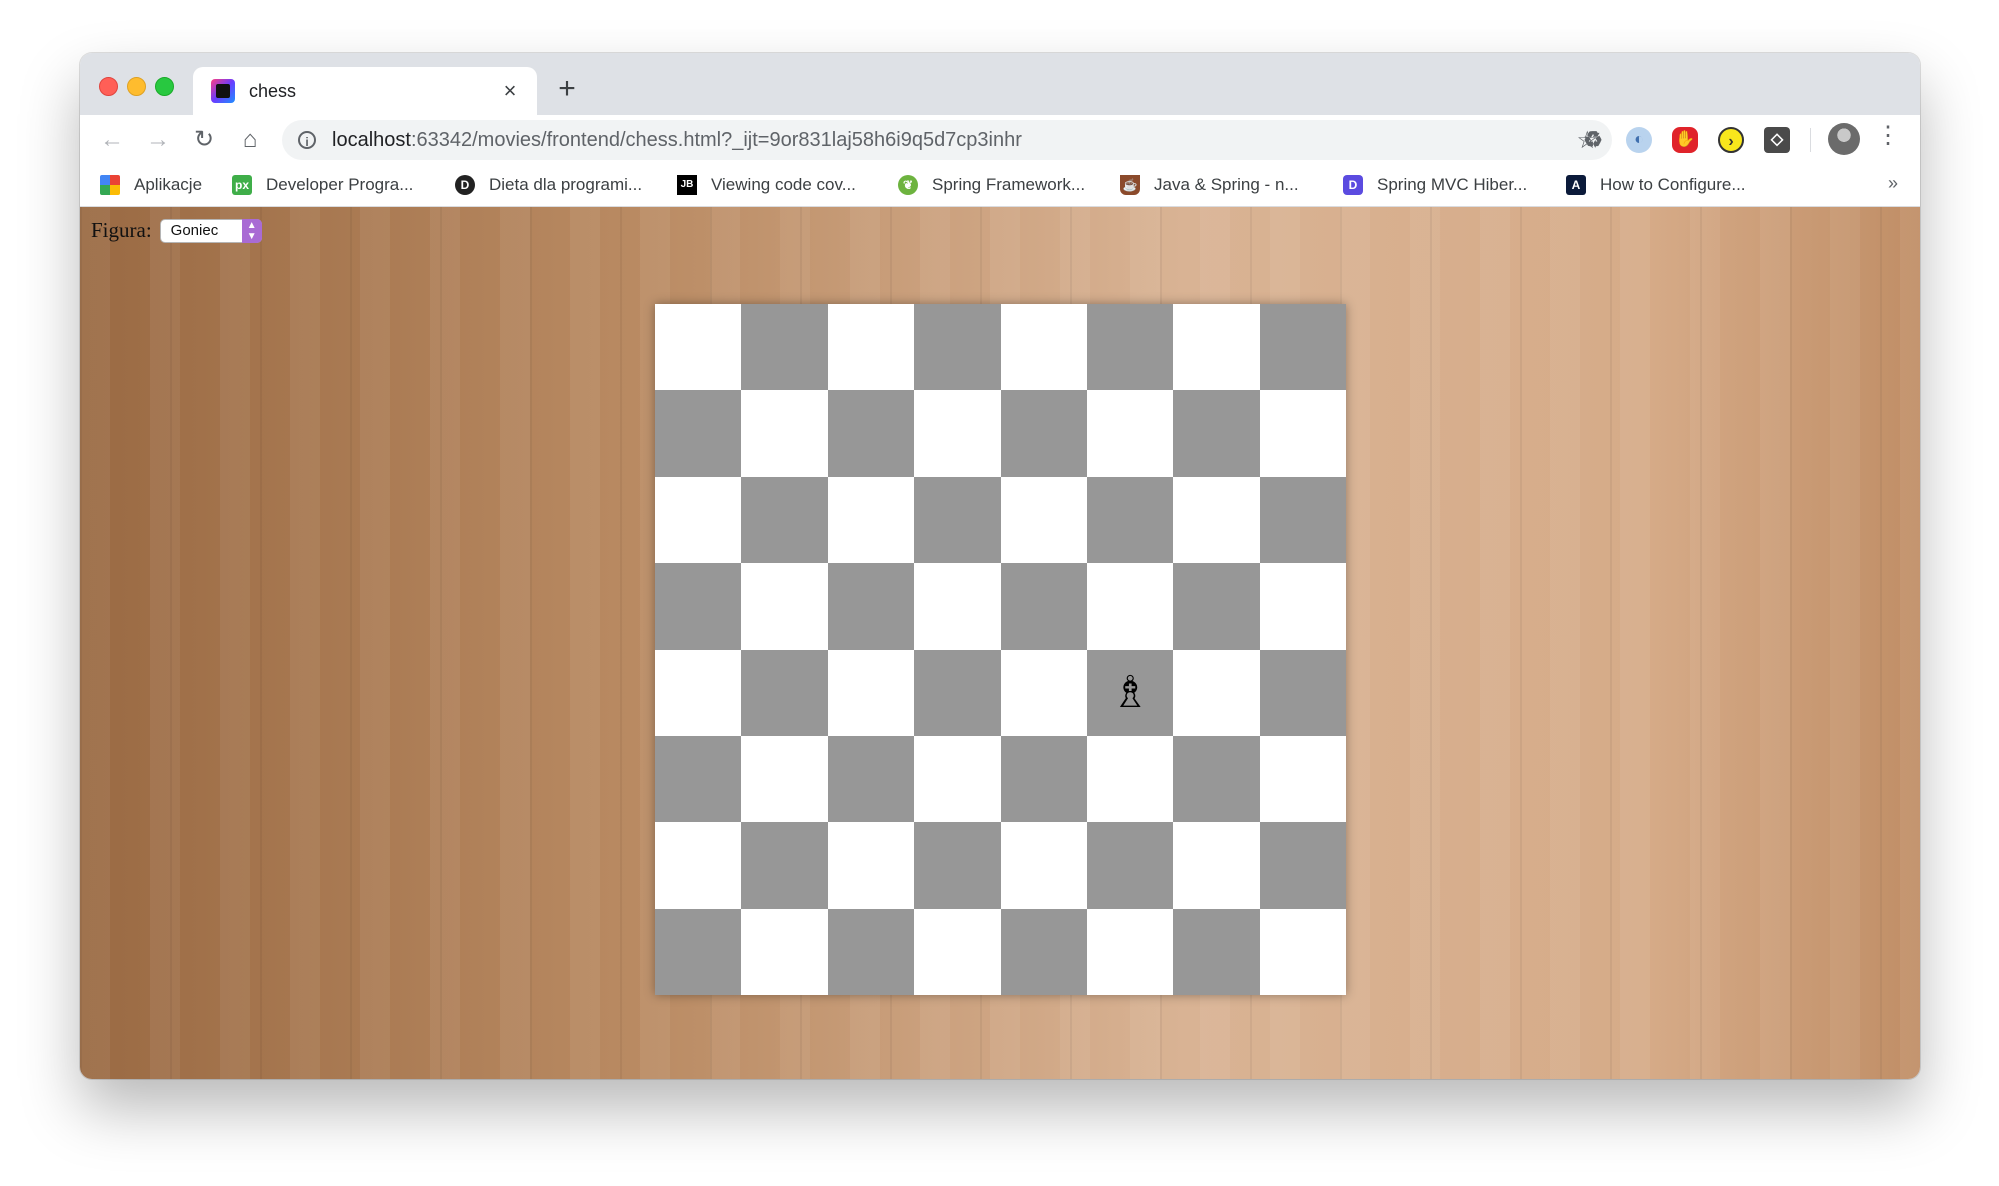 This screenshot has height=1186, width=1999. I want to click on home-icon: ⌂, so click(250, 140).